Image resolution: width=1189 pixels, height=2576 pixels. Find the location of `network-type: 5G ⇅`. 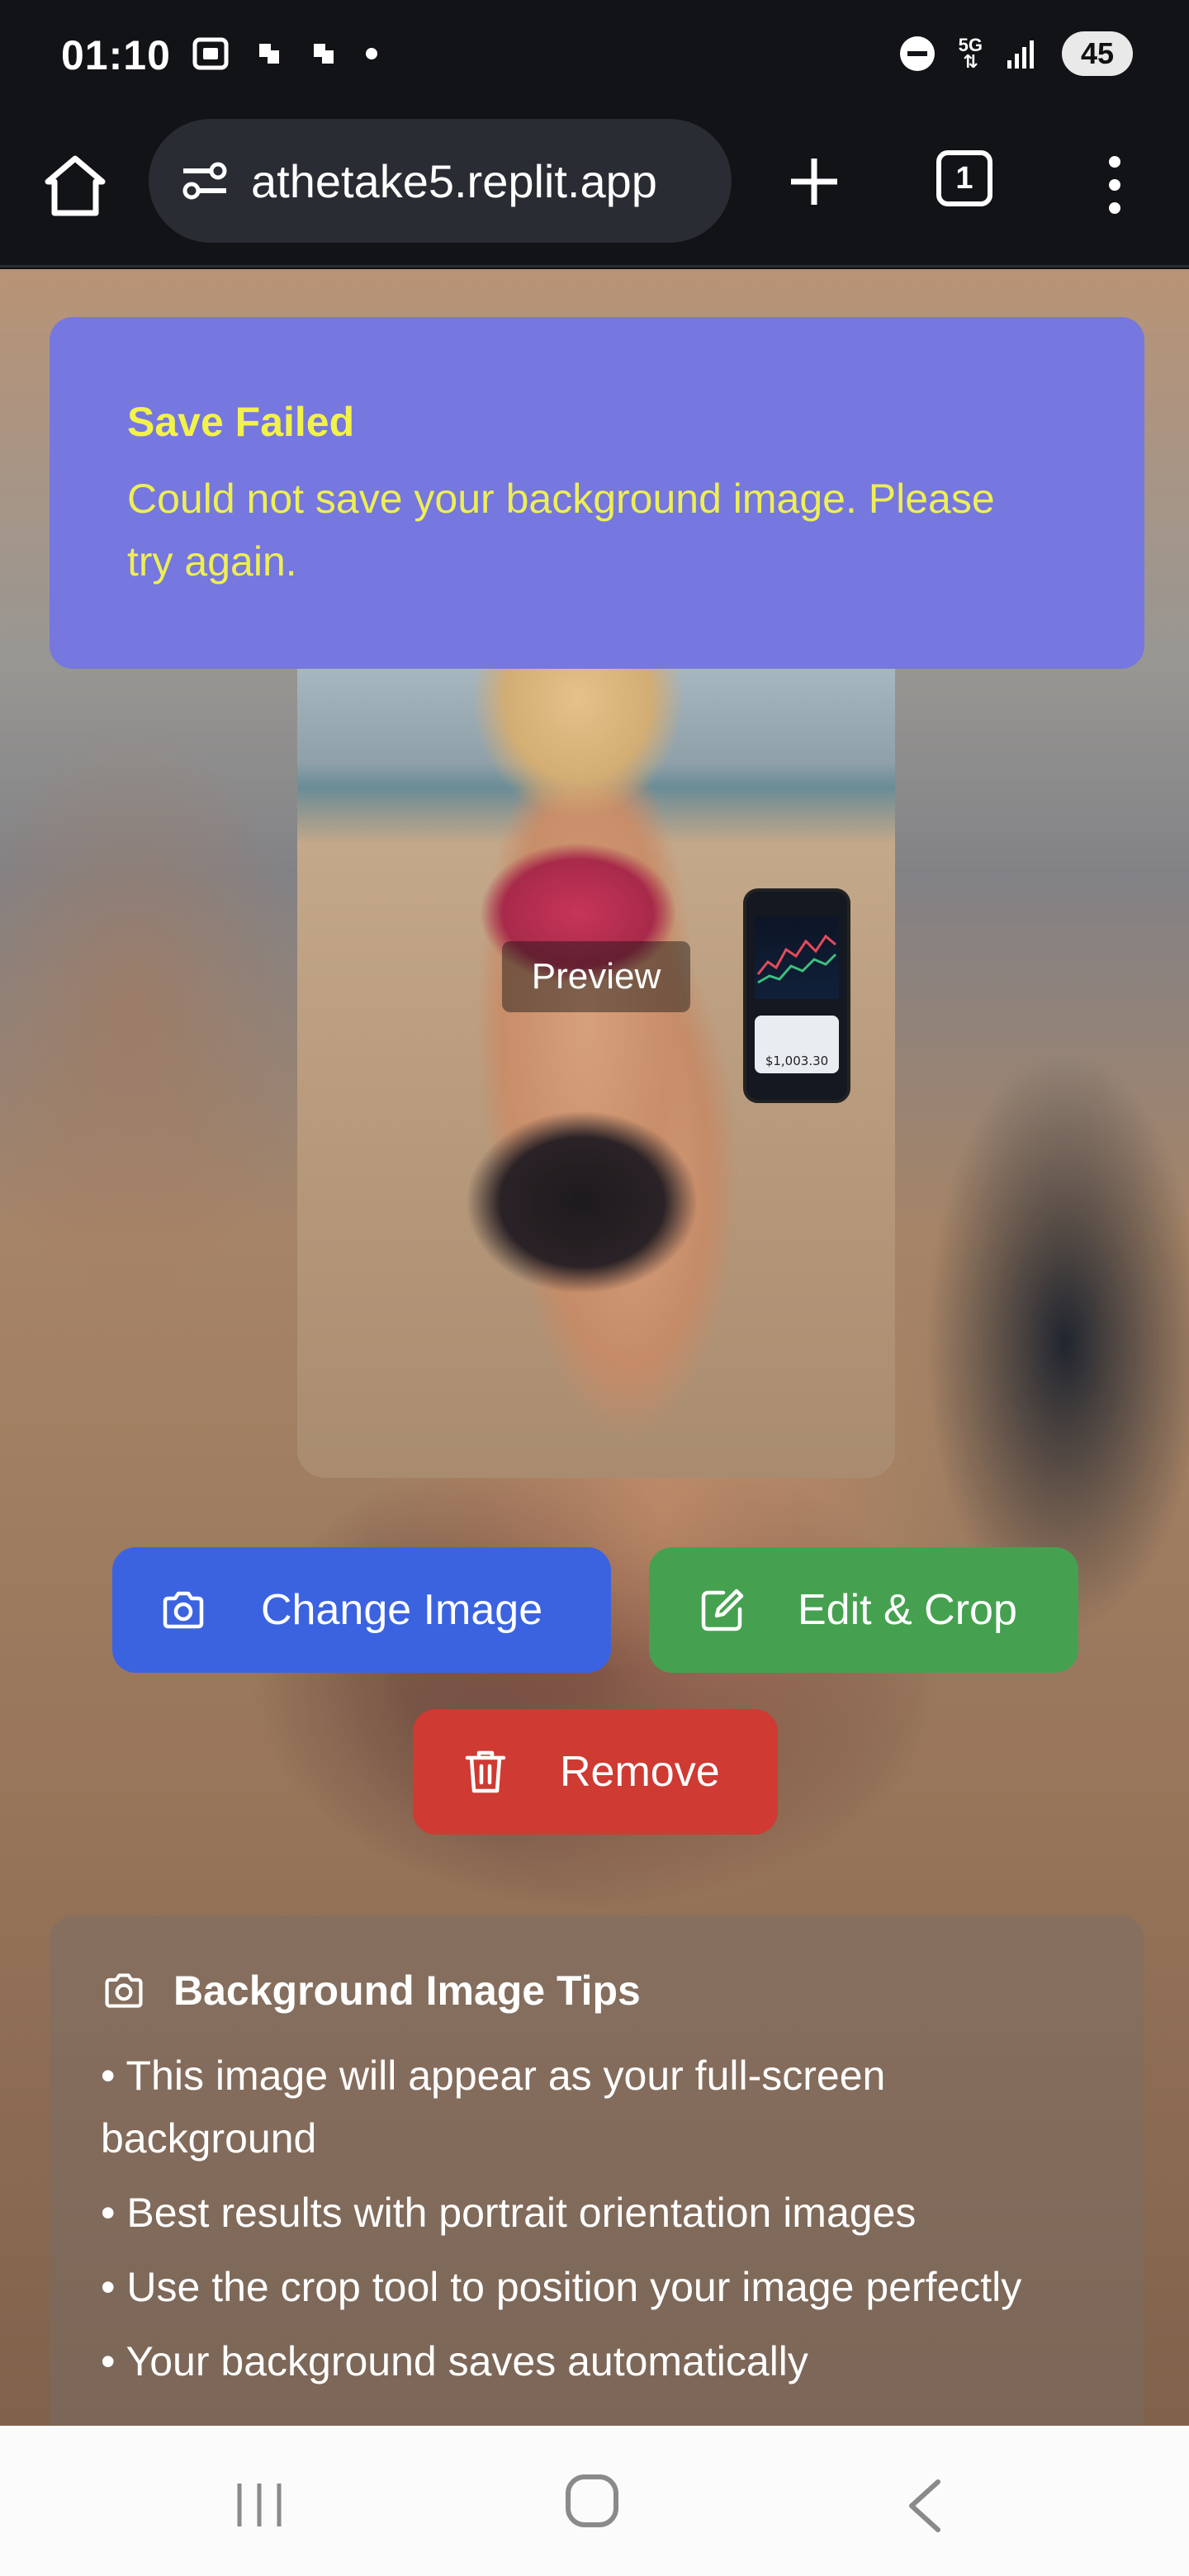

network-type: 5G ⇅ is located at coordinates (970, 53).